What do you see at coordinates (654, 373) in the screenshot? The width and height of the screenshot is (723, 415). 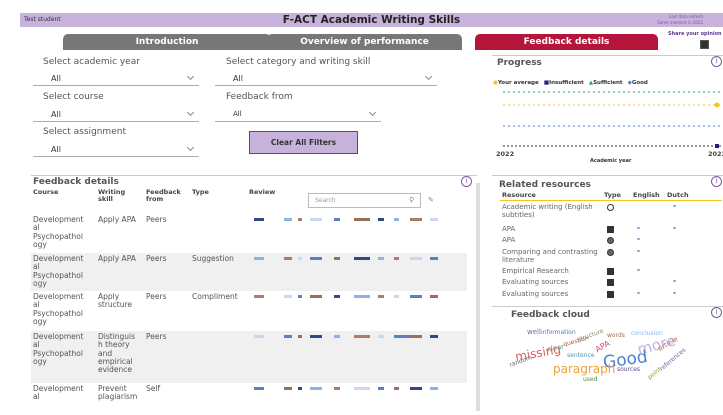 I see `cloud-word: point` at bounding box center [654, 373].